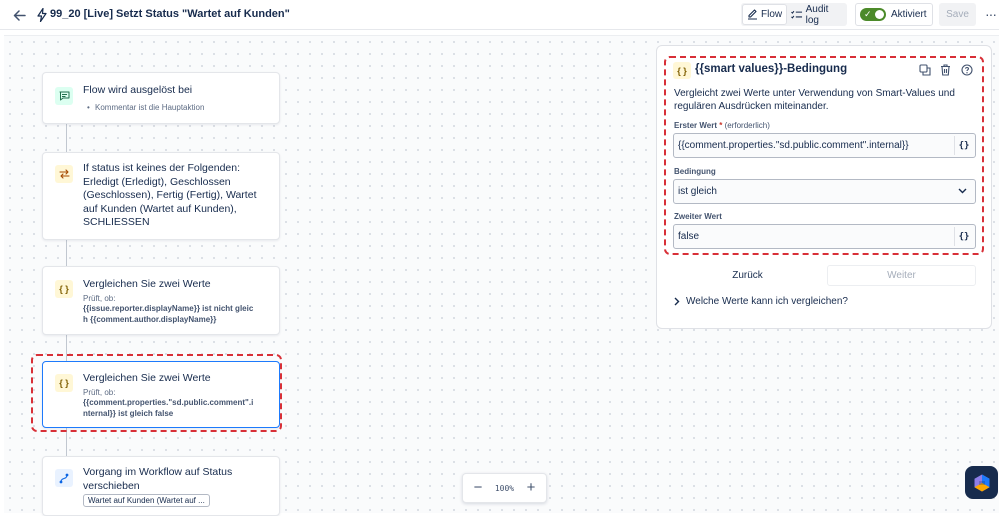 This screenshot has height=516, width=999. I want to click on condition-value: ist gleich, so click(697, 191).